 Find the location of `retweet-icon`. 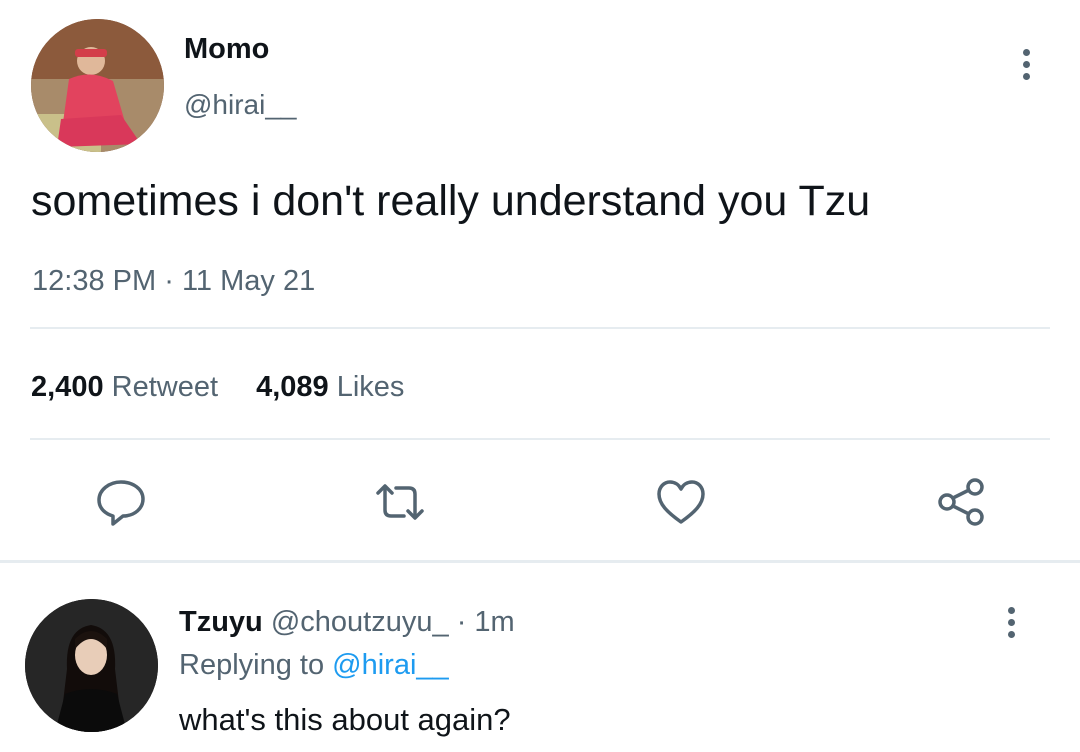

retweet-icon is located at coordinates (400, 502).